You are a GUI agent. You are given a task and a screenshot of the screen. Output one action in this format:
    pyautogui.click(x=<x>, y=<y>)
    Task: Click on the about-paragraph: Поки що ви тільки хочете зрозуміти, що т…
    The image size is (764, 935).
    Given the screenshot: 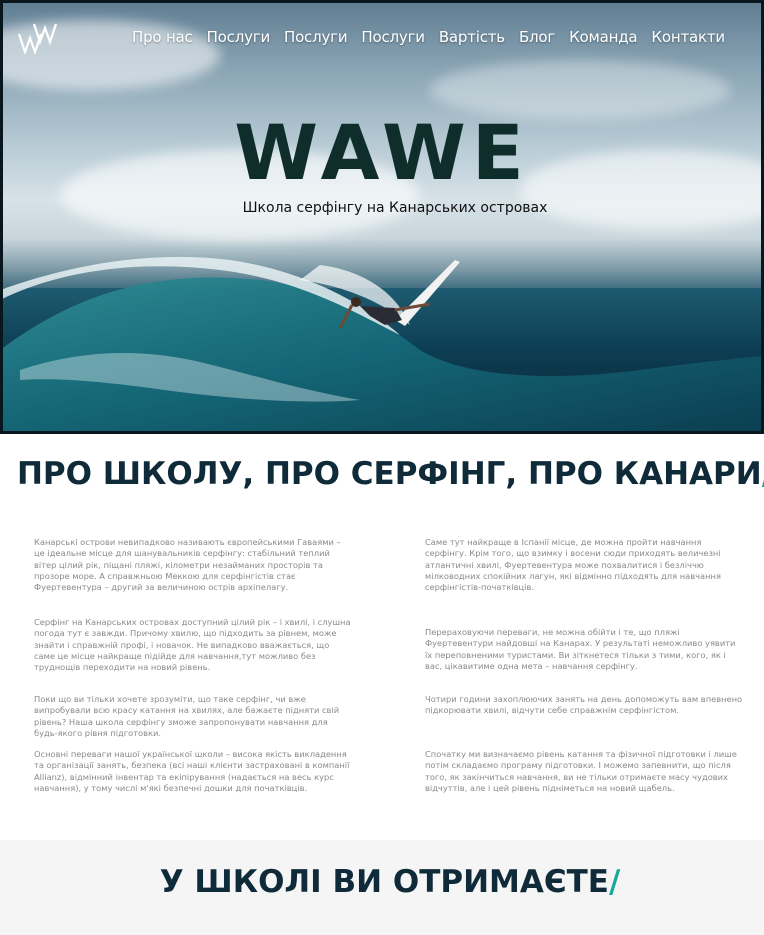 What is the action you would take?
    pyautogui.click(x=187, y=716)
    